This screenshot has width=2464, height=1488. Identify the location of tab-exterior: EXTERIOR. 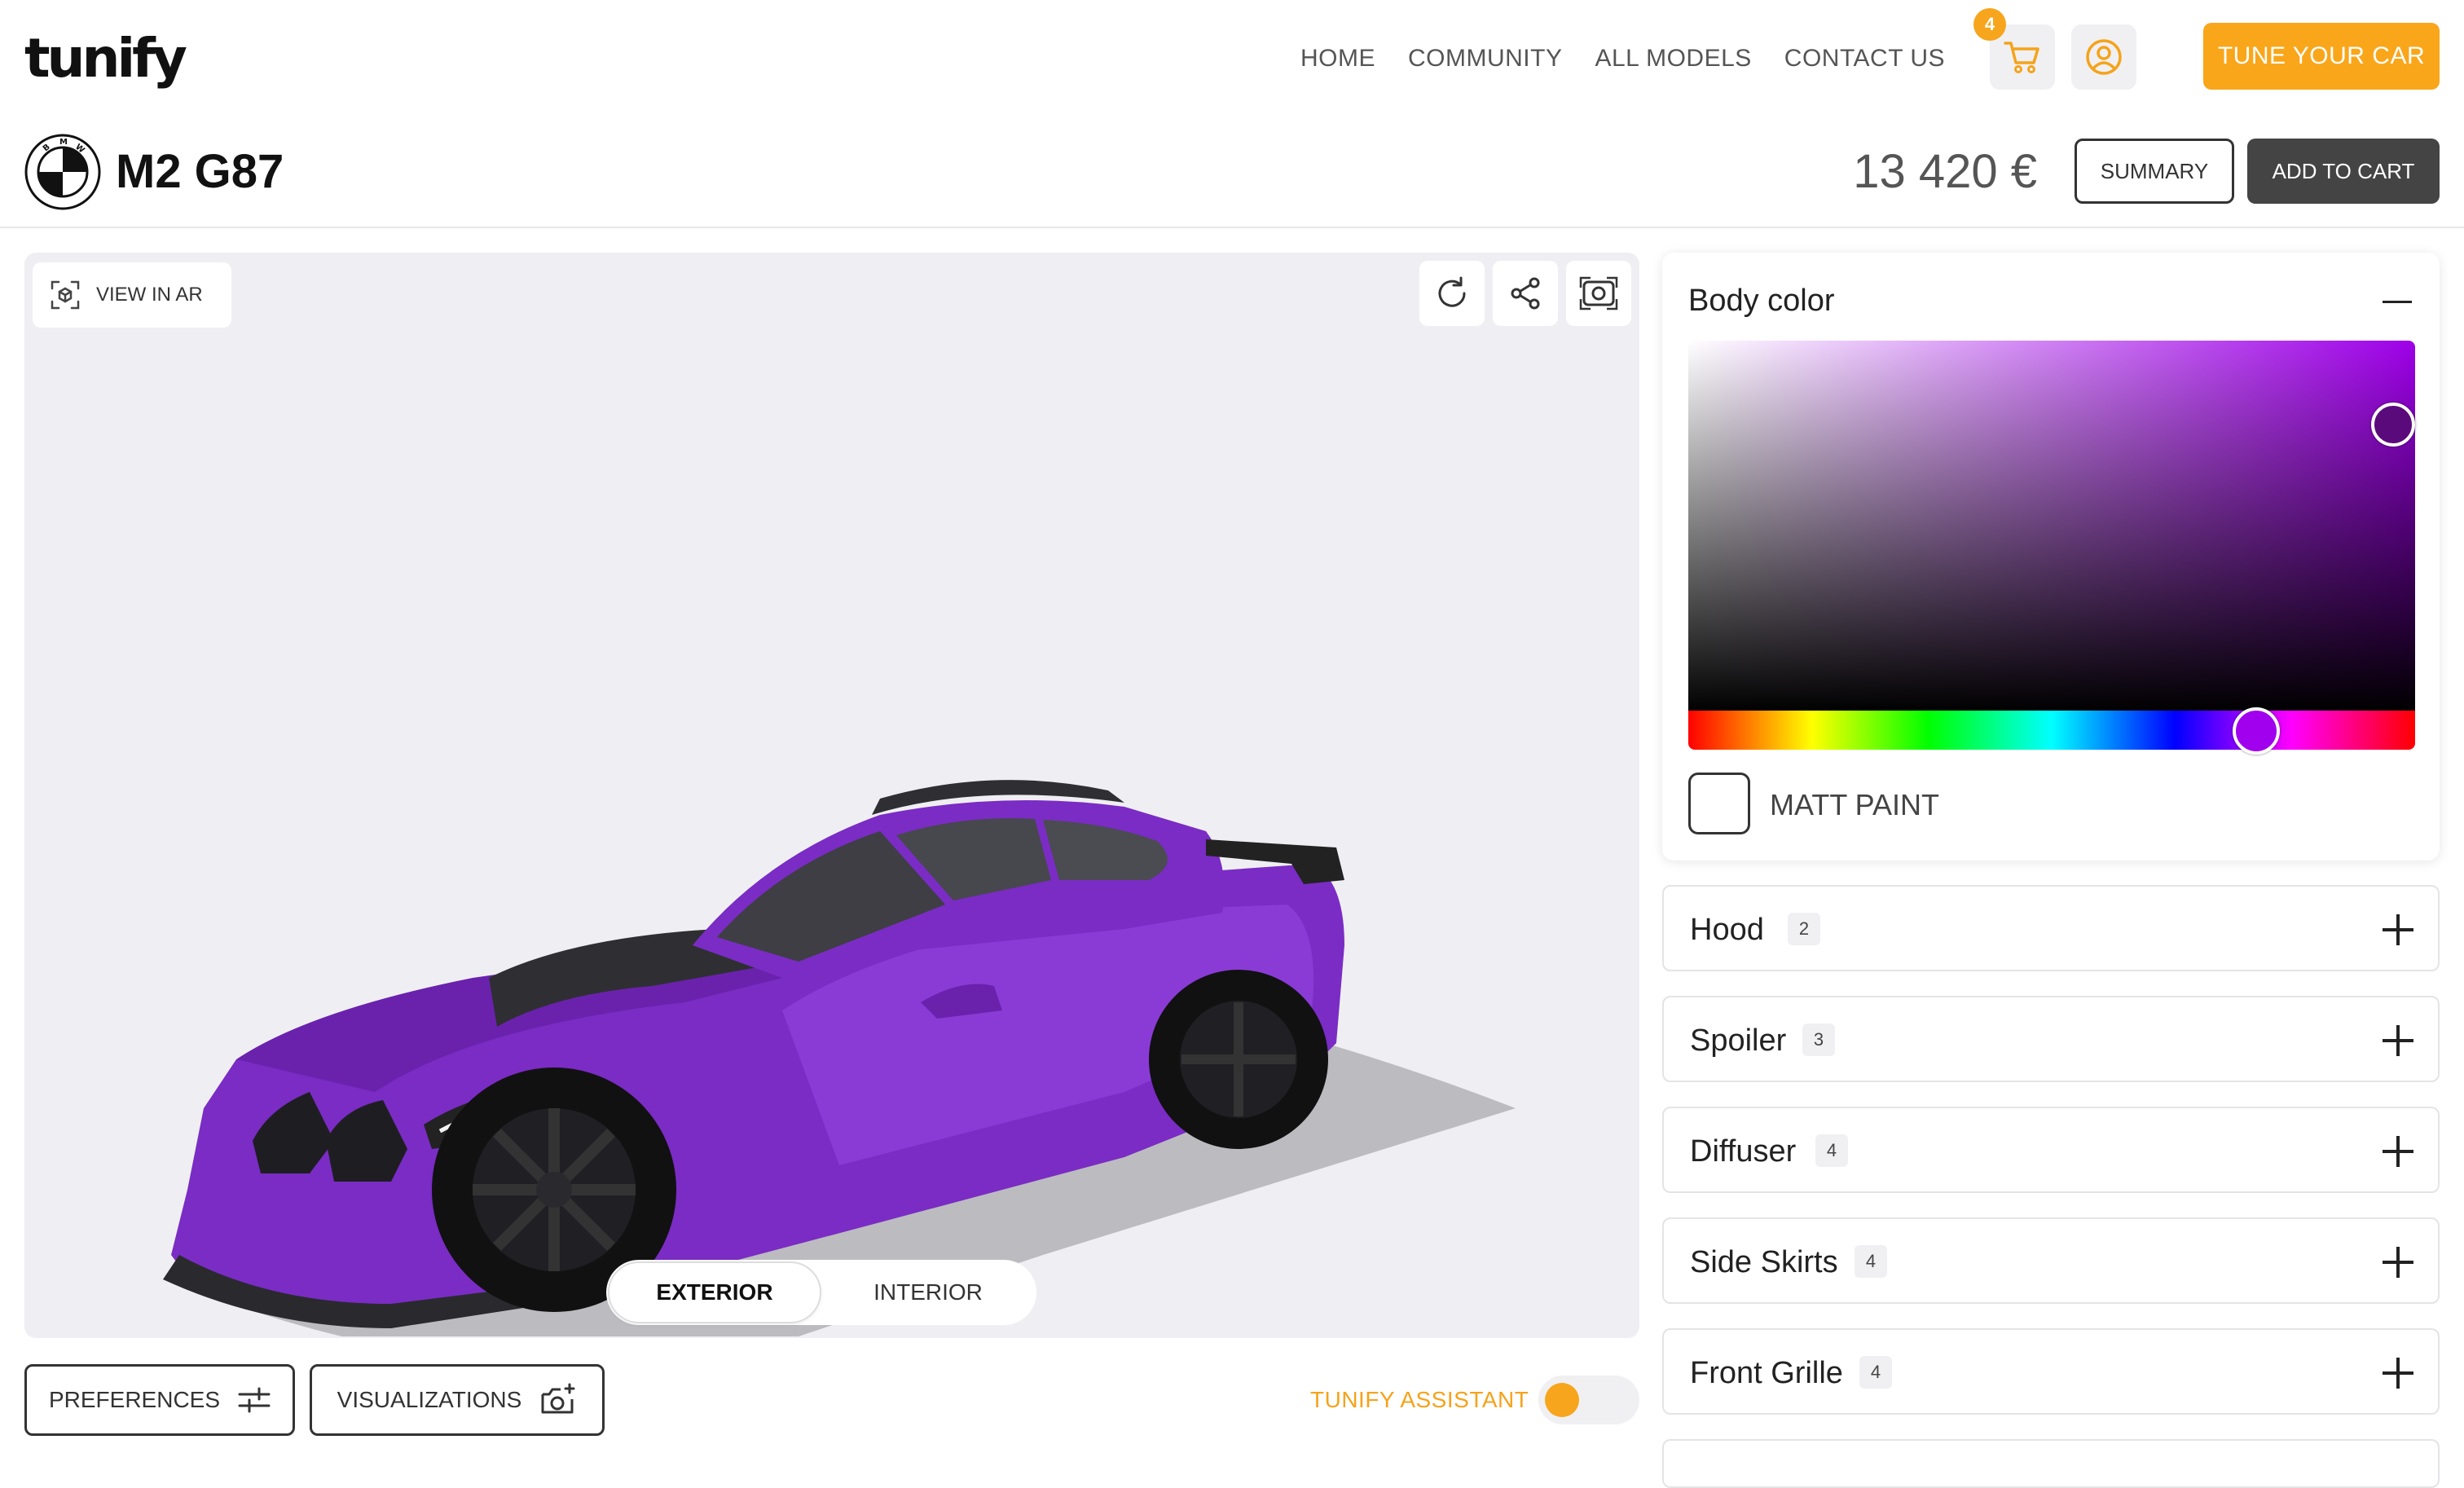
(714, 1292).